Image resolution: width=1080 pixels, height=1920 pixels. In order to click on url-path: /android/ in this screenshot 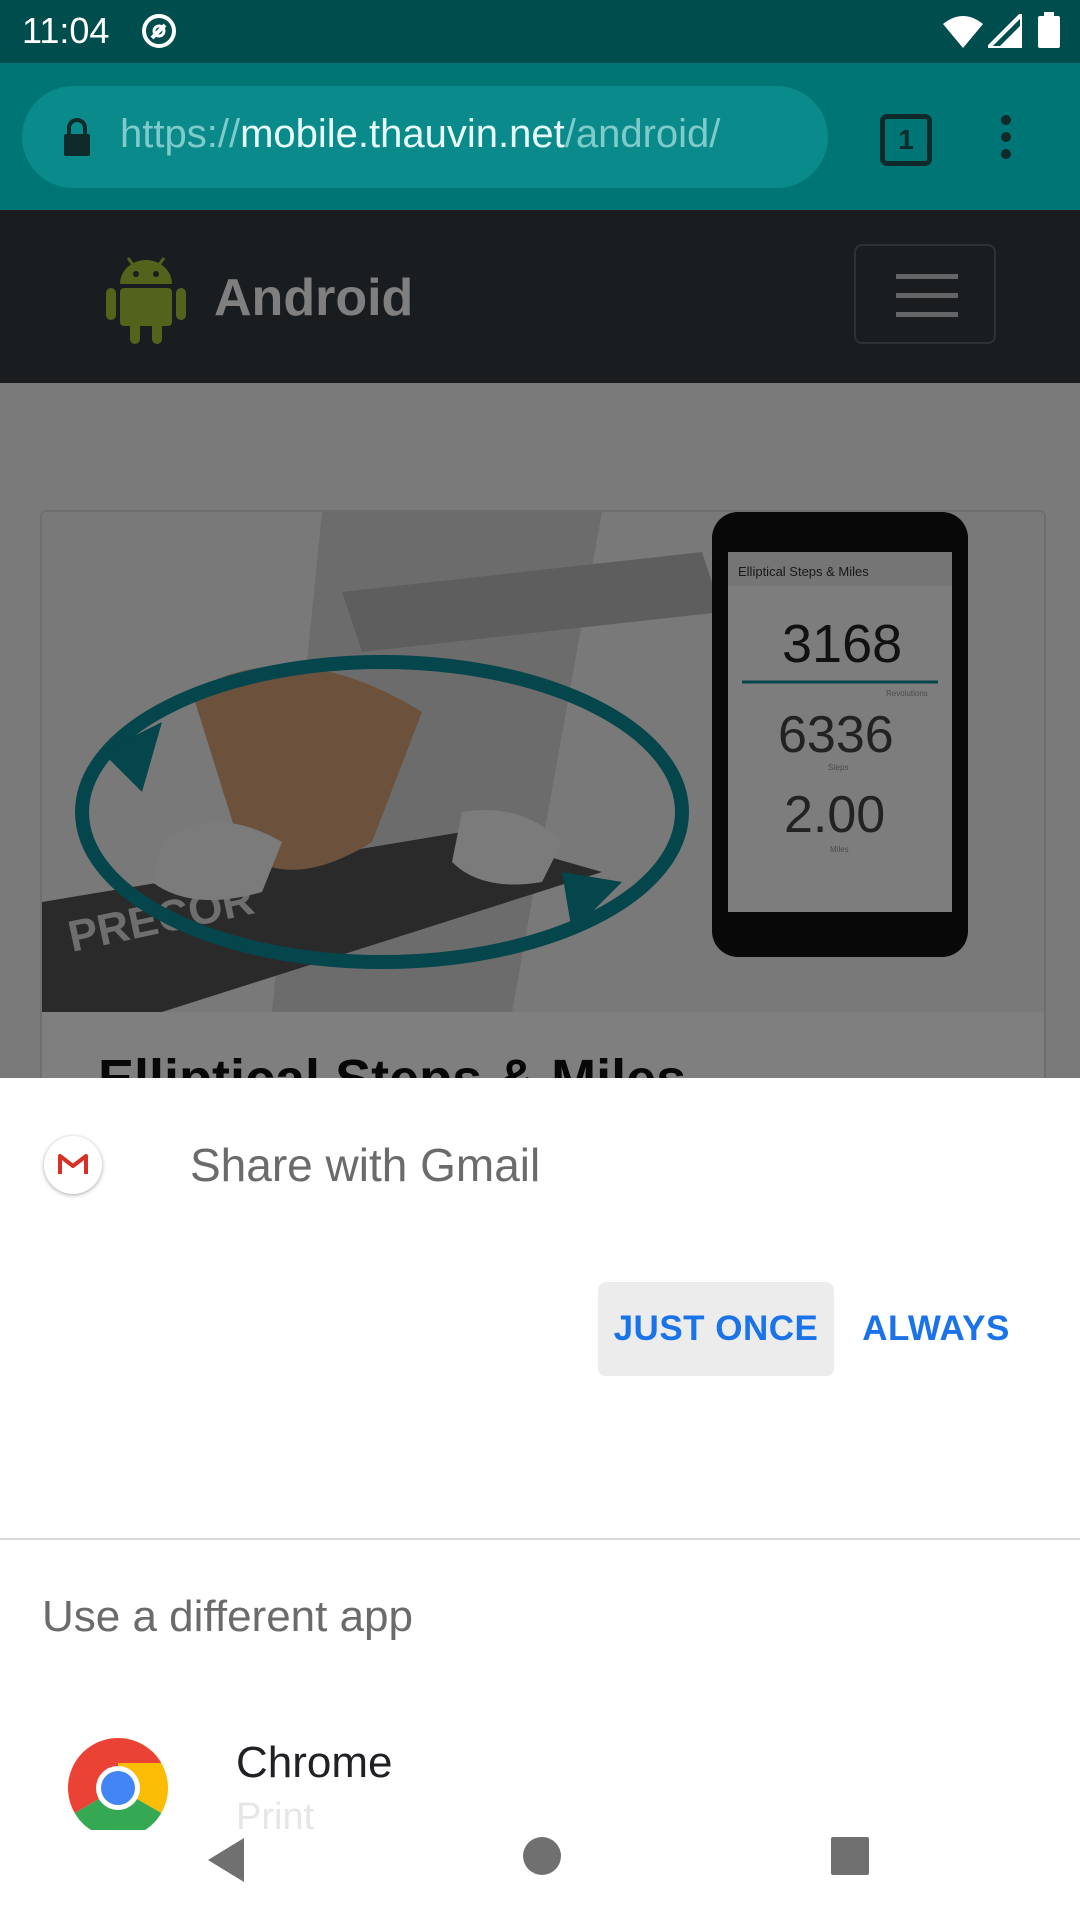, I will do `click(642, 134)`.